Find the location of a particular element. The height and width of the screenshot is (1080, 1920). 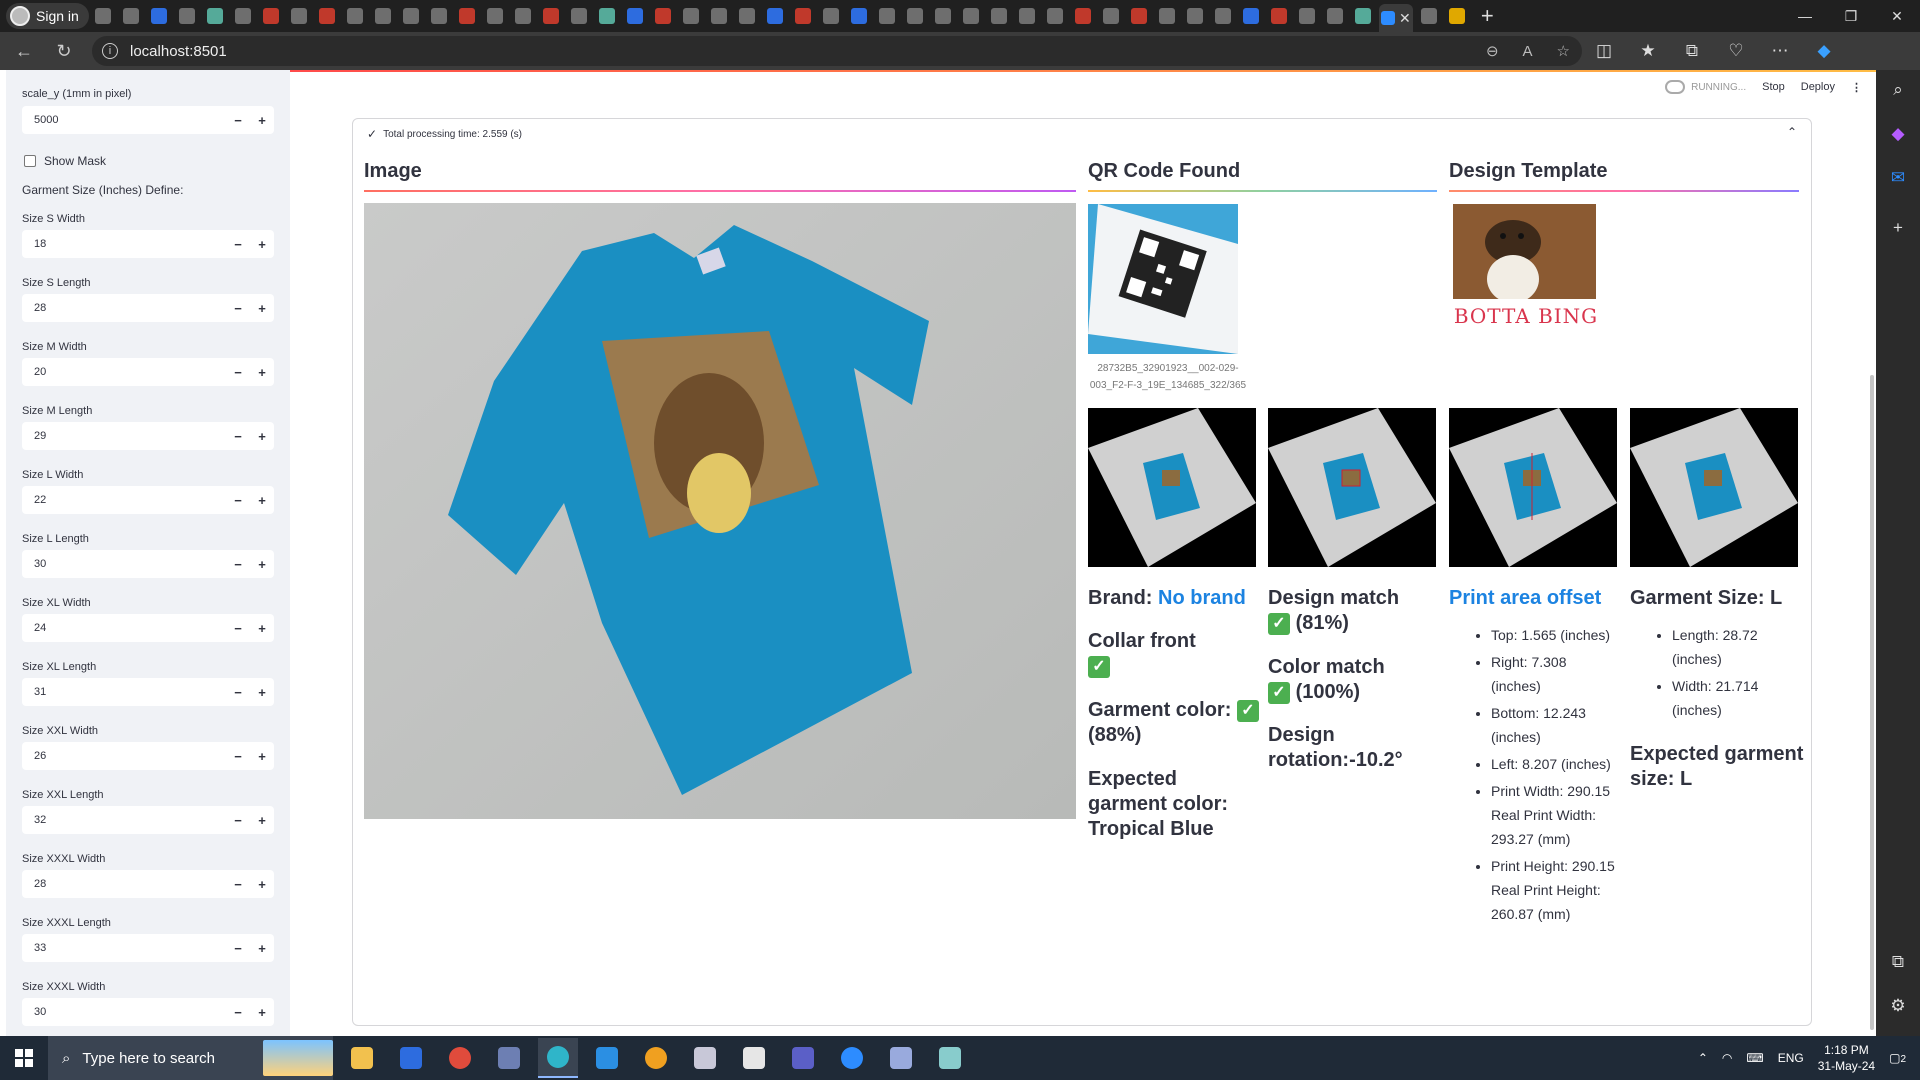

taskbar-search: ⌕ Type here to search is located at coordinates (190, 1058).